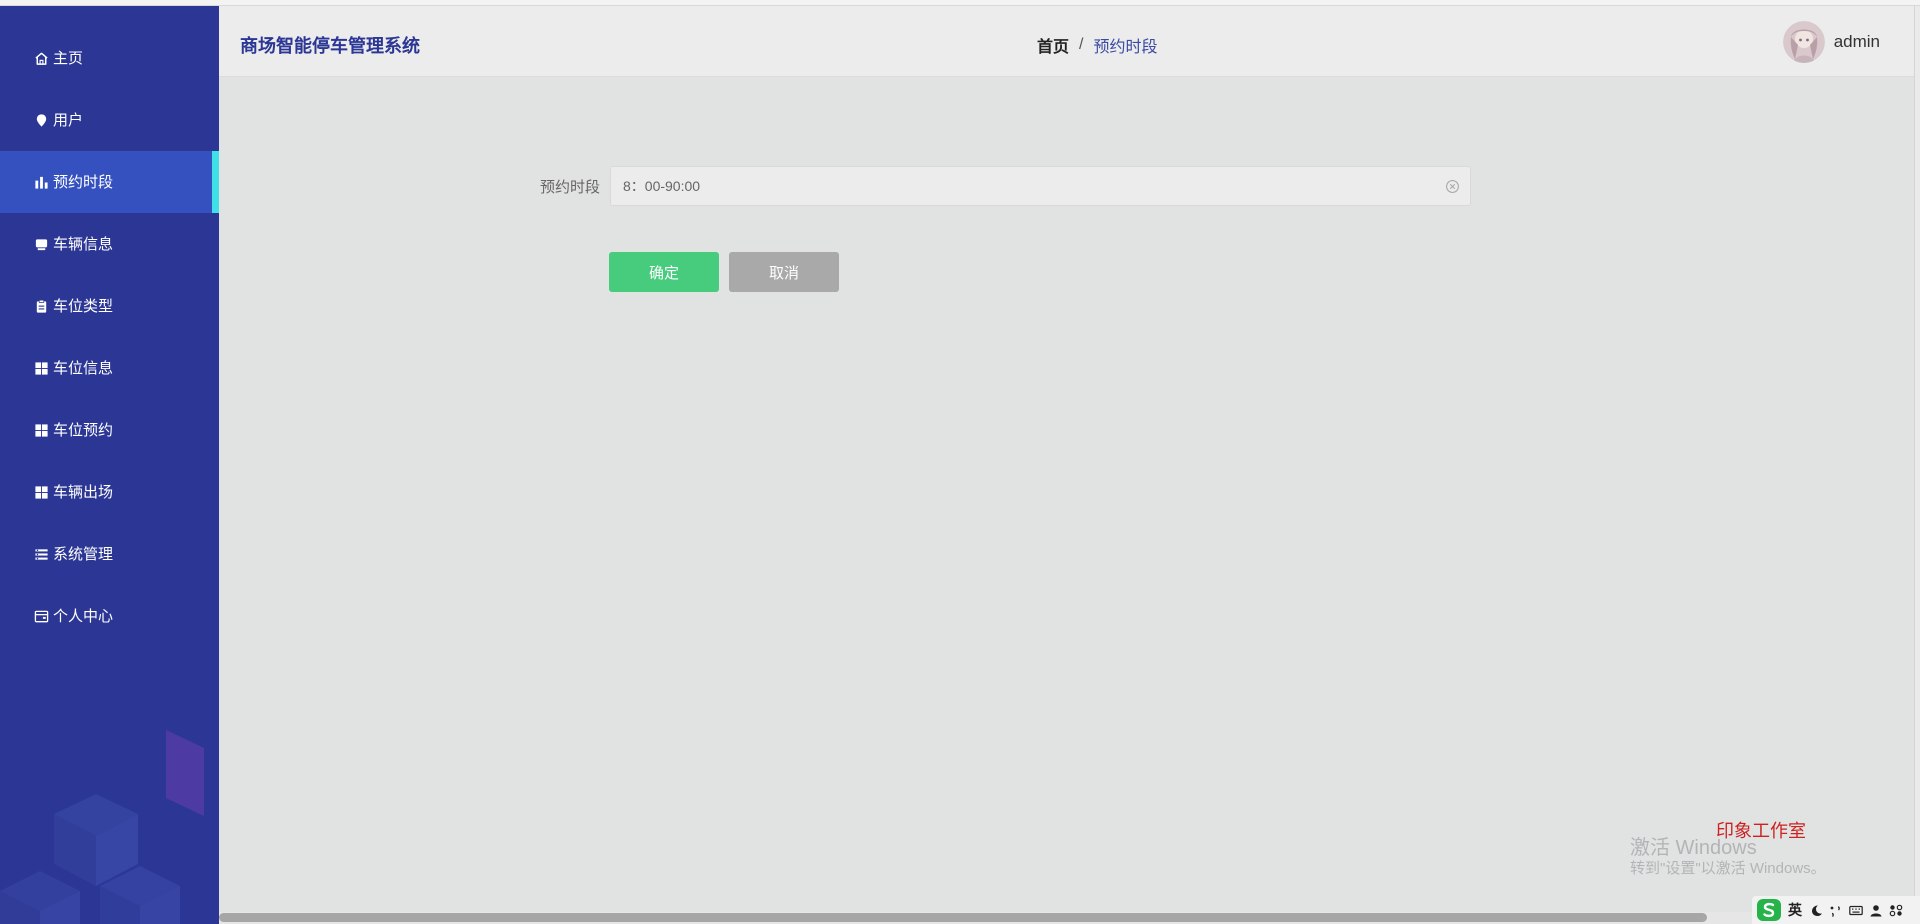 The height and width of the screenshot is (924, 1920). What do you see at coordinates (83, 244) in the screenshot?
I see `sidebar-item-label: 车辆信息` at bounding box center [83, 244].